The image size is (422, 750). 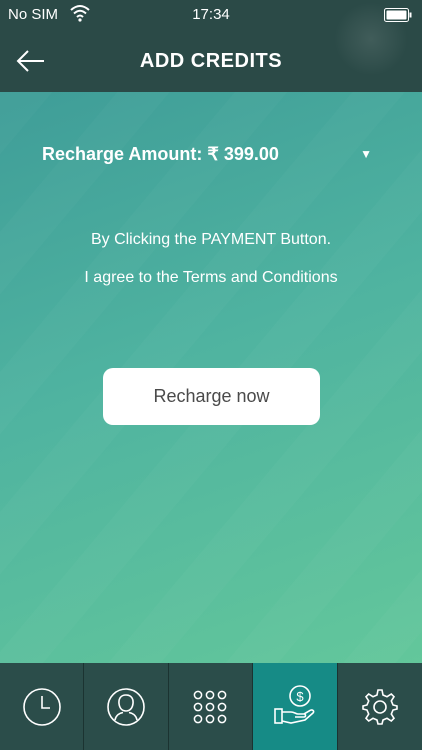 I want to click on tab-profile, so click(x=126, y=706).